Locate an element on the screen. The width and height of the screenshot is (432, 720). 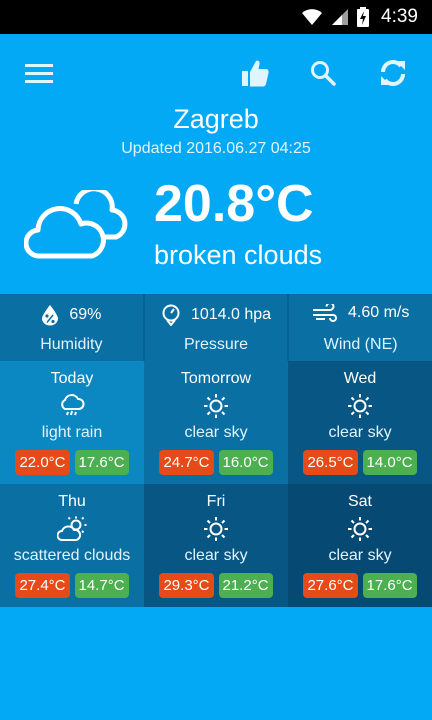
forecast-day-name: Thu is located at coordinates (72, 501).